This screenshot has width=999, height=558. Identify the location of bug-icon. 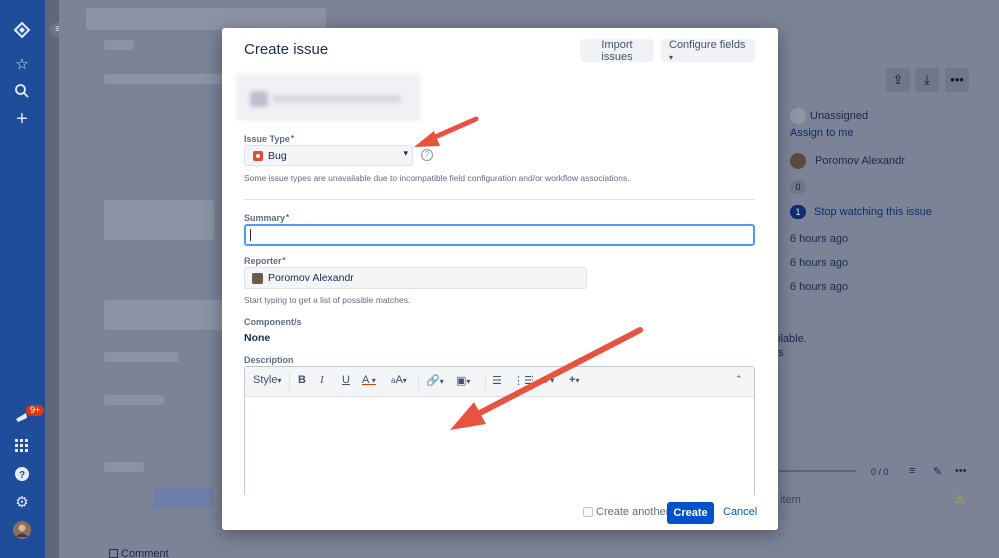
(258, 156).